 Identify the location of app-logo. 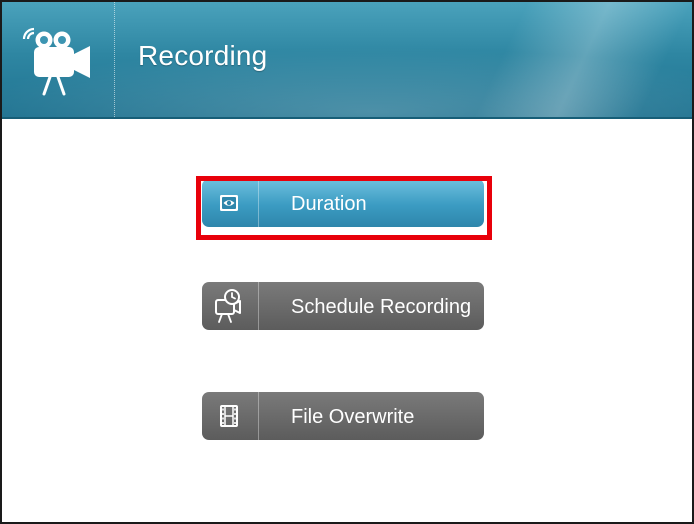
(58, 60).